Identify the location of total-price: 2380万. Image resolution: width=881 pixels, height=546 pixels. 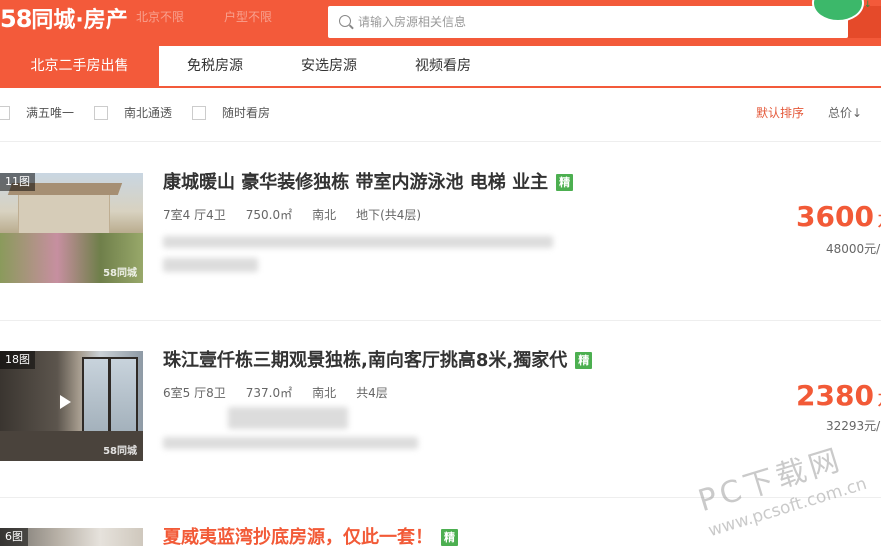
(838, 398).